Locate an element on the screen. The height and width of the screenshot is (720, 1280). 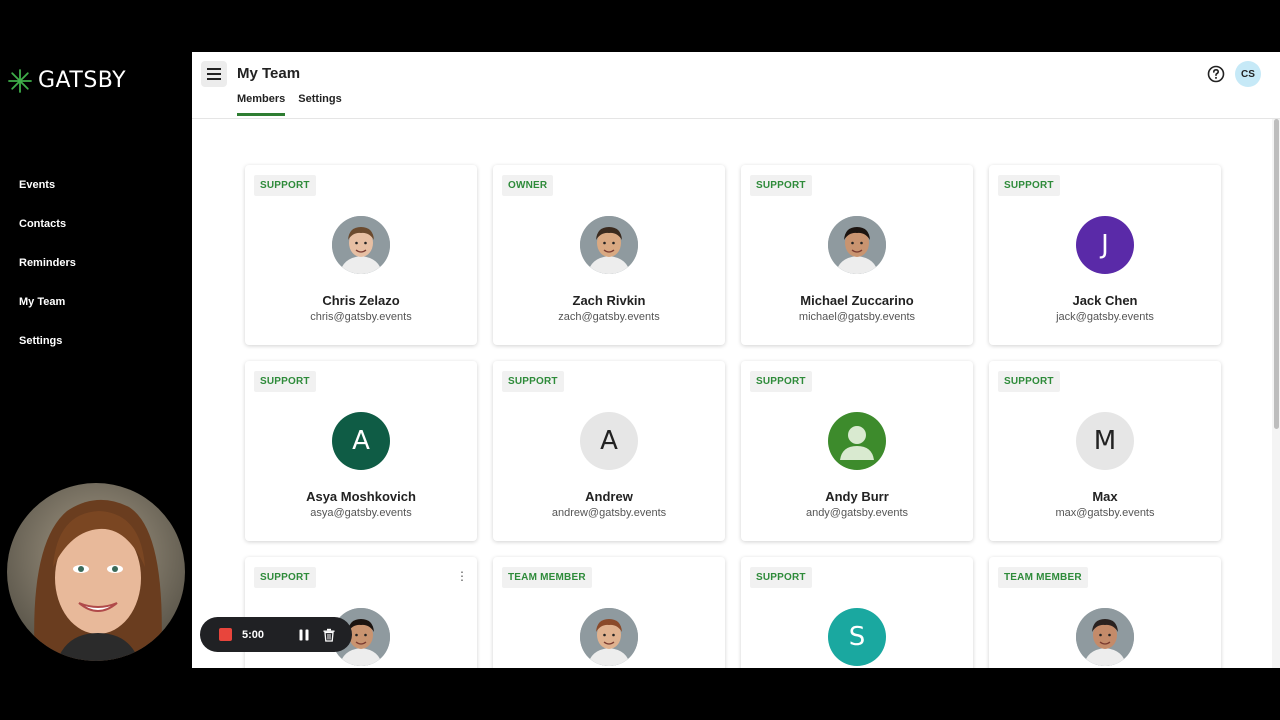
member-name: Michael Zuccarino is located at coordinates (857, 300).